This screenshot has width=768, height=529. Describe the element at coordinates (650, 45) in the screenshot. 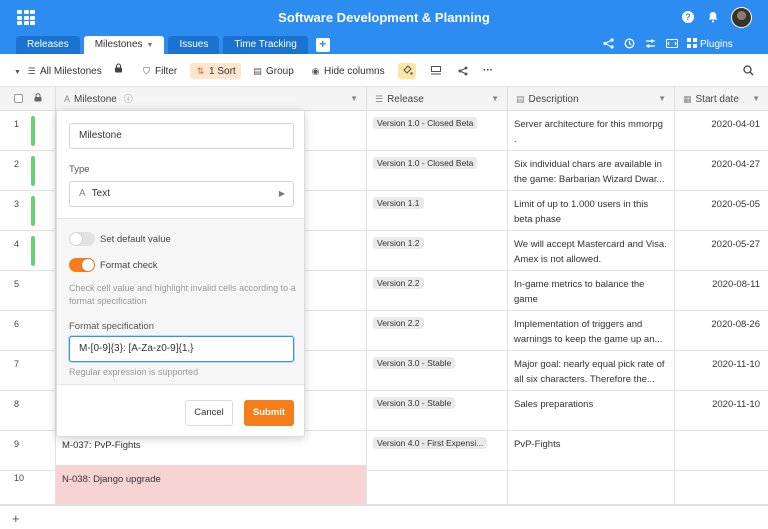

I see `settings-sliders-icon` at that location.